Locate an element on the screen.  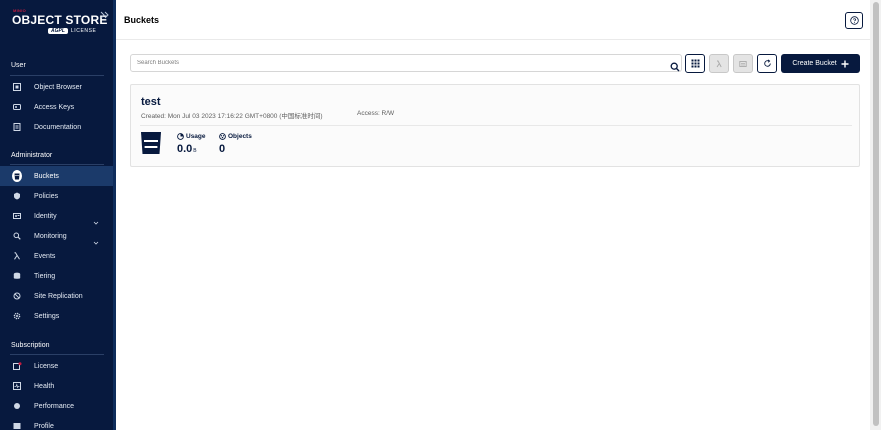
help-button is located at coordinates (854, 20).